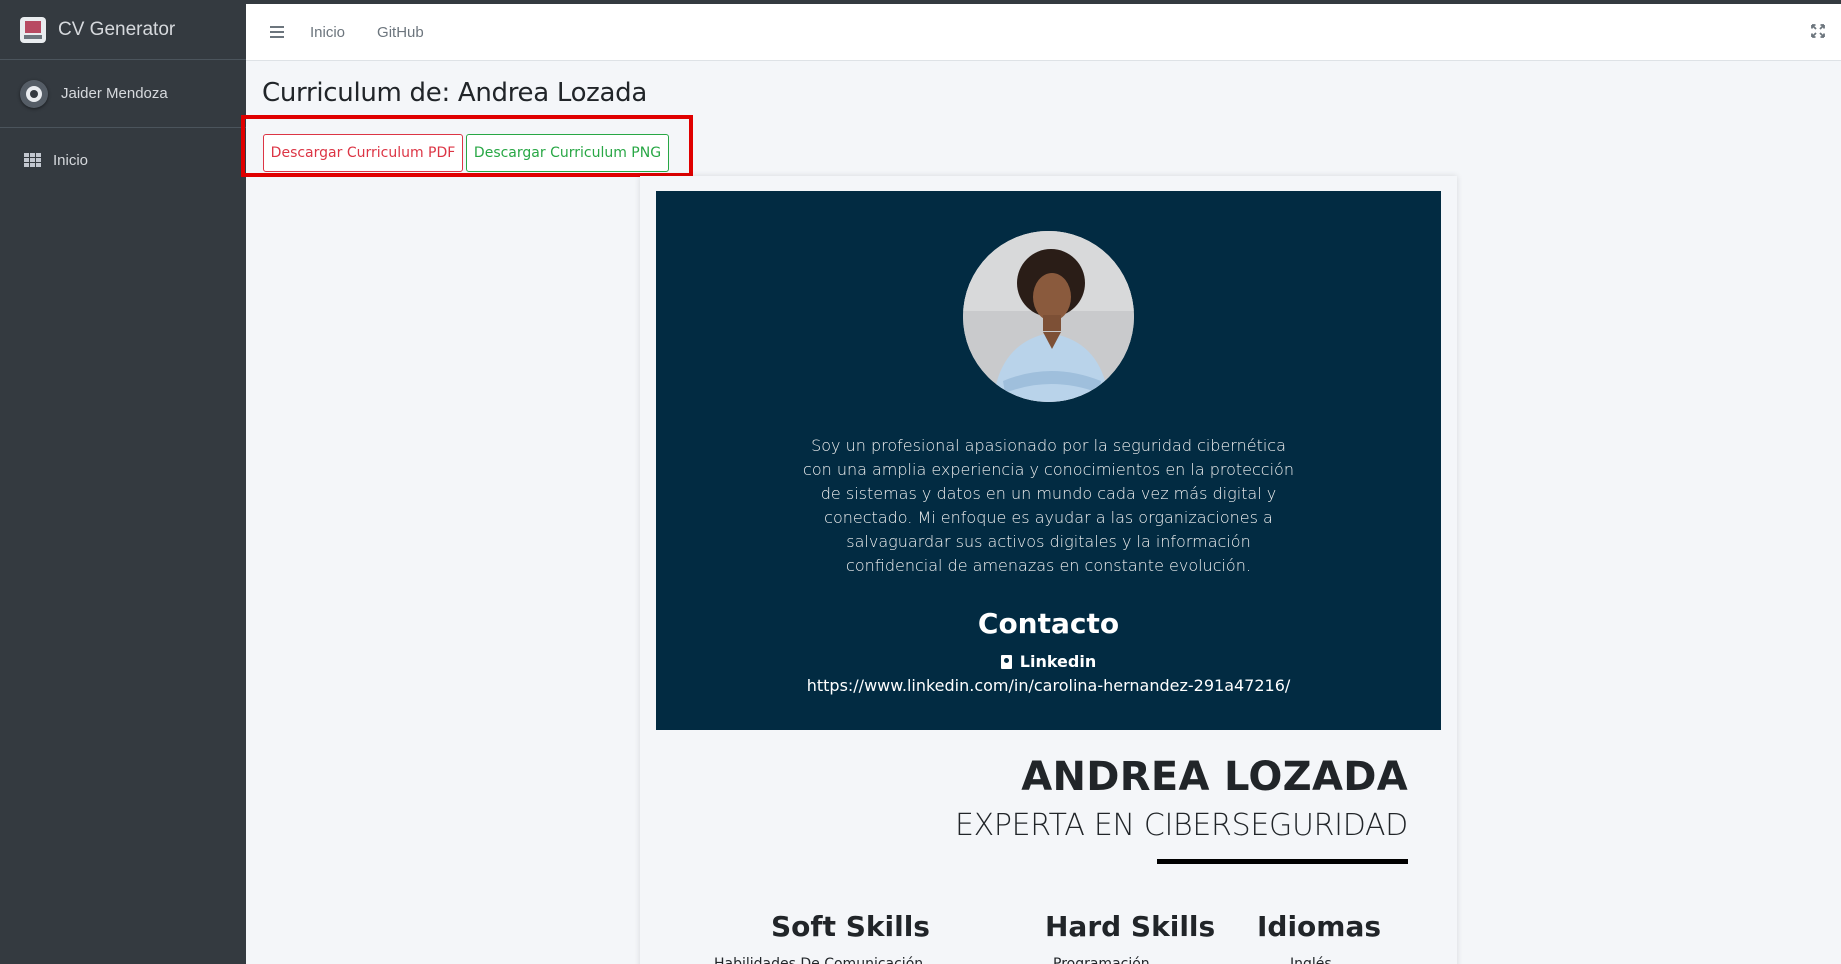 This screenshot has width=1841, height=964. Describe the element at coordinates (1006, 661) in the screenshot. I see `id-card-icon` at that location.